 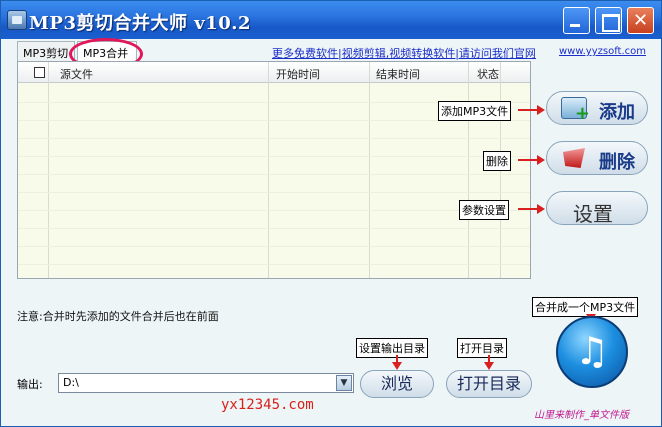 I want to click on column-header-end: 结束时间, so click(x=398, y=74).